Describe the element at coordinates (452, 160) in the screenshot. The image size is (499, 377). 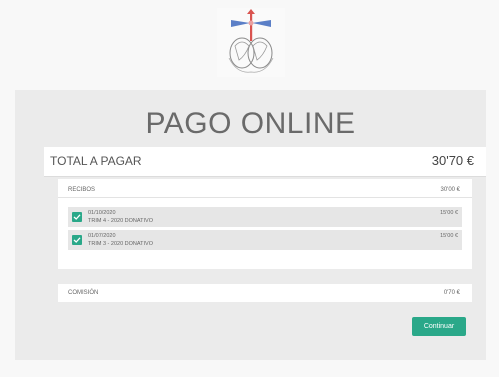
I see `total-amount: 30'70 €` at that location.